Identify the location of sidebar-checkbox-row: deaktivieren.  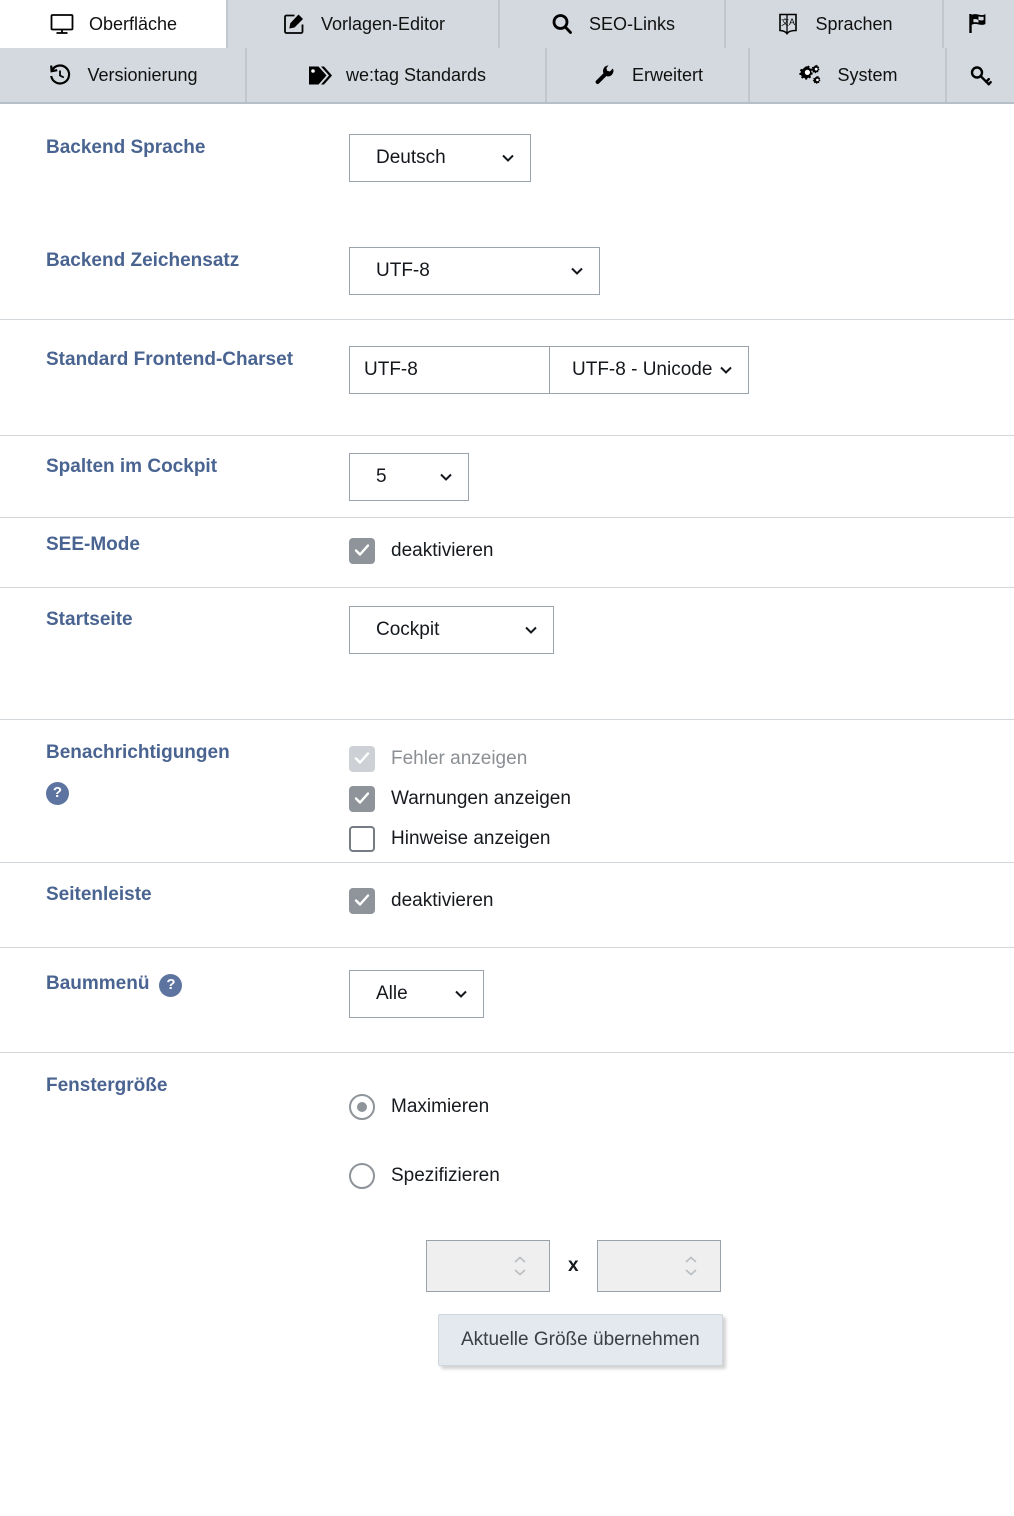
(681, 901).